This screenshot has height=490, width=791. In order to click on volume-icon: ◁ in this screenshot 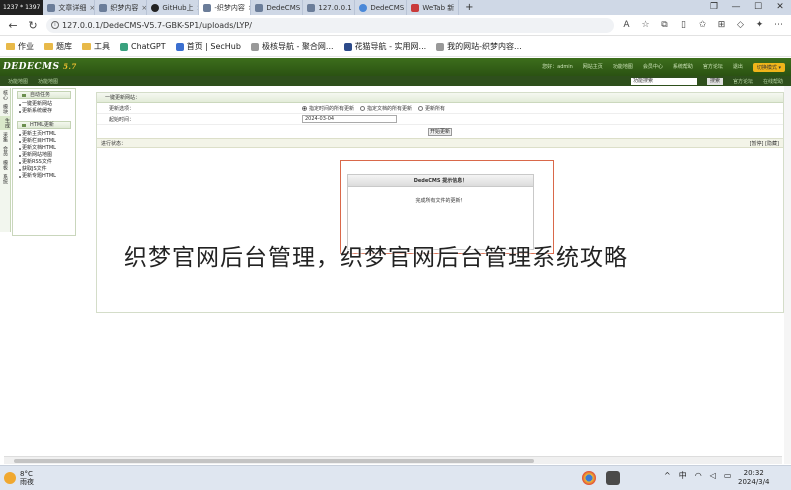, I will do `click(713, 475)`.